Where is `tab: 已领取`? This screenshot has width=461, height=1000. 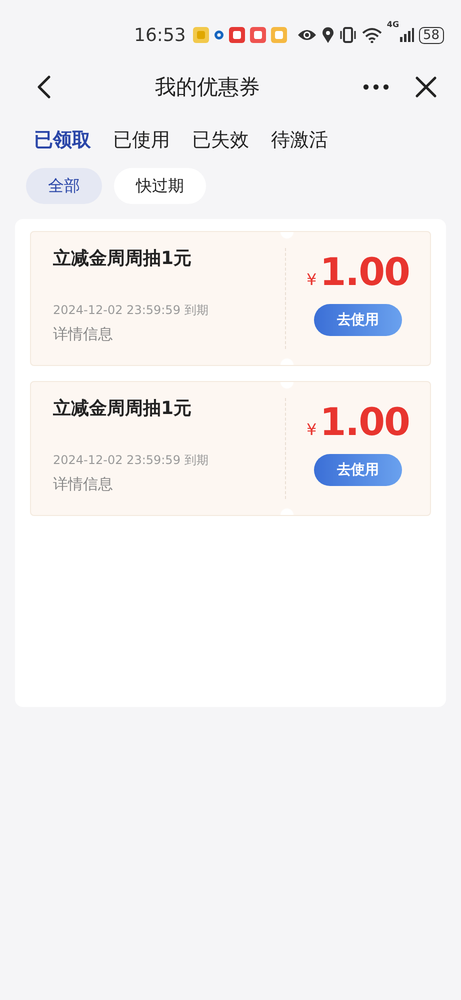 tab: 已领取 is located at coordinates (62, 140).